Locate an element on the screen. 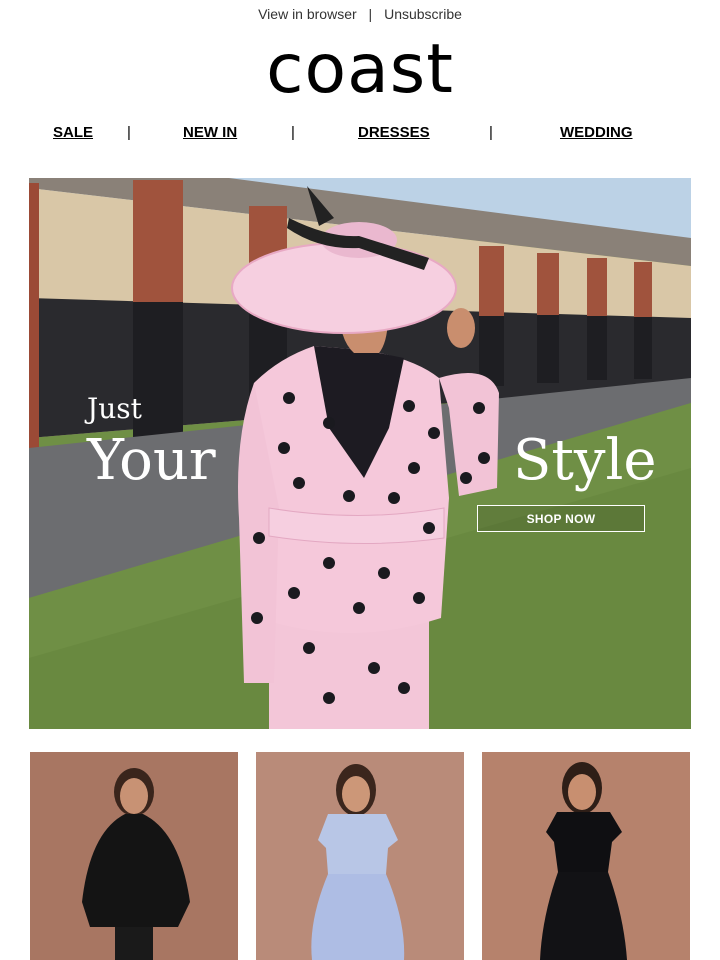 The width and height of the screenshot is (720, 960). shop-now-button: SHOP NOW is located at coordinates (561, 518).